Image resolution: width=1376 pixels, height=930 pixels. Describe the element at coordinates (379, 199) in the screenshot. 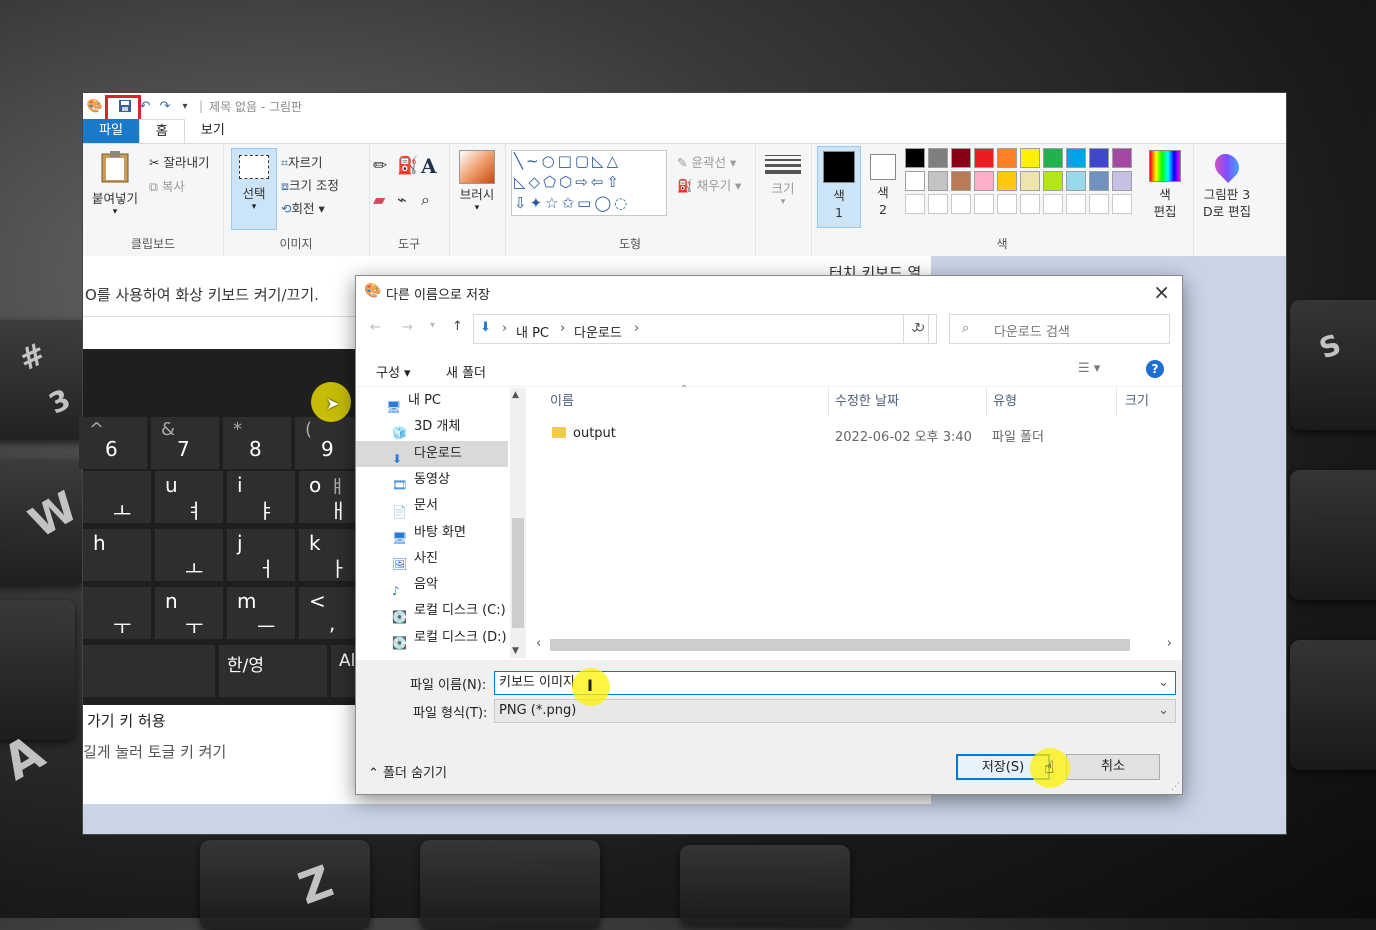

I see `eraser-icon: ▰` at that location.